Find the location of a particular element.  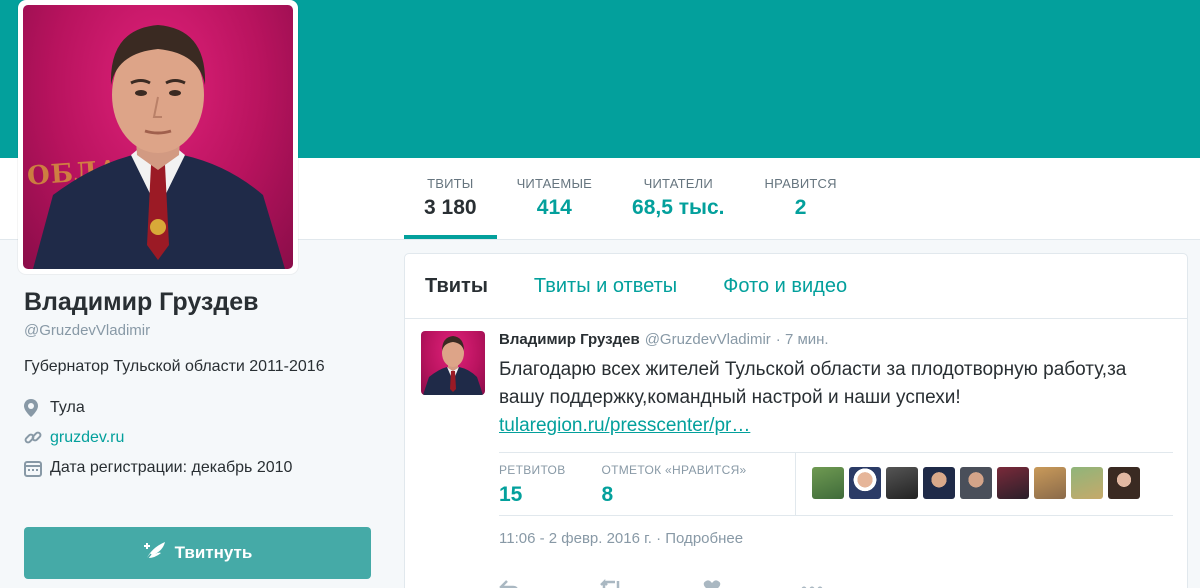

tweet-author-handle: @GruzdevVladimir is located at coordinates (708, 339).